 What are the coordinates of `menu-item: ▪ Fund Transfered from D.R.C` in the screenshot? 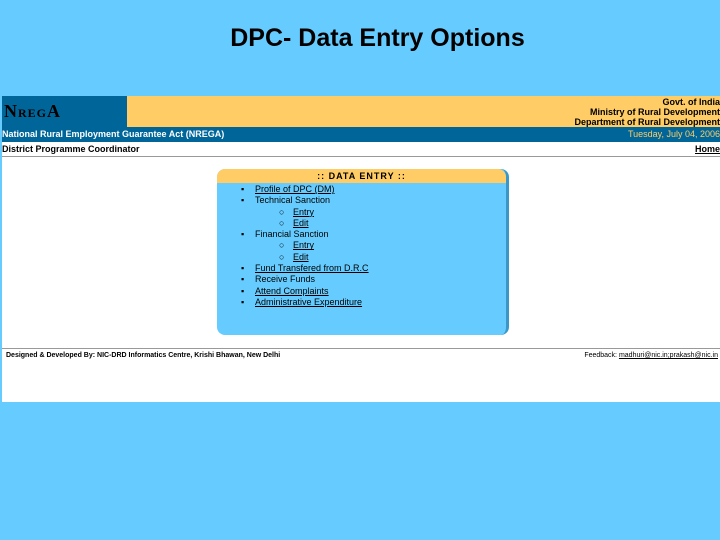 It's located at (361, 268).